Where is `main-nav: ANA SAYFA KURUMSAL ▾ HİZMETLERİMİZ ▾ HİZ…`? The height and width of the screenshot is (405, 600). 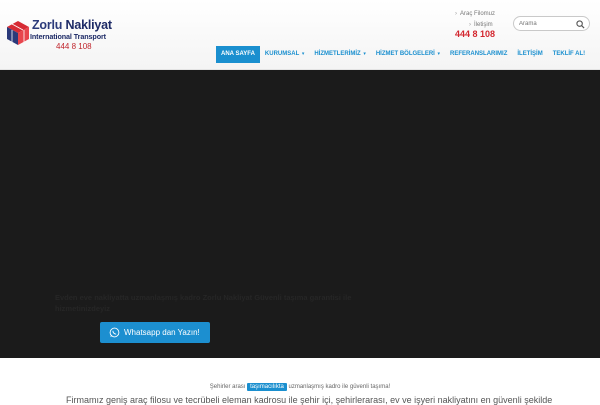 main-nav: ANA SAYFA KURUMSAL ▾ HİZMETLERİMİZ ▾ HİZ… is located at coordinates (403, 54).